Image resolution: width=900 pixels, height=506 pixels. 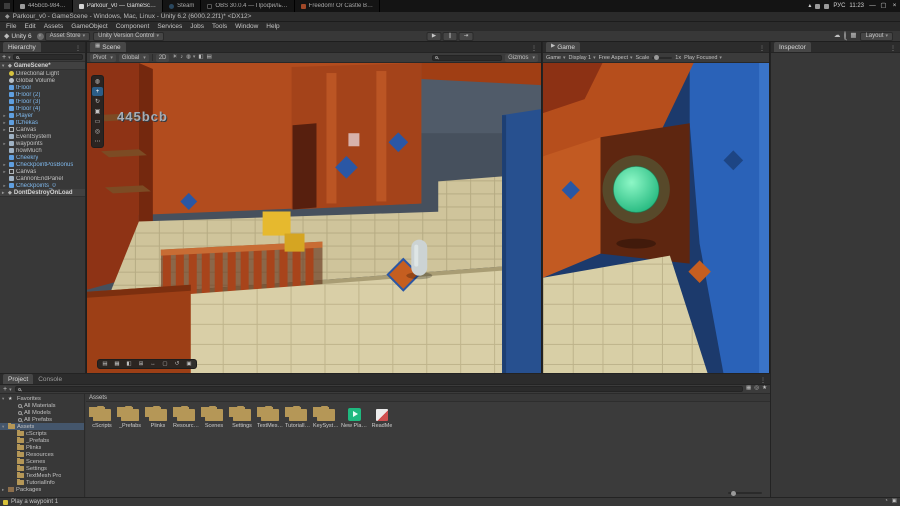 I want to click on hierarchy-item: Cheekry, so click(x=42, y=157).